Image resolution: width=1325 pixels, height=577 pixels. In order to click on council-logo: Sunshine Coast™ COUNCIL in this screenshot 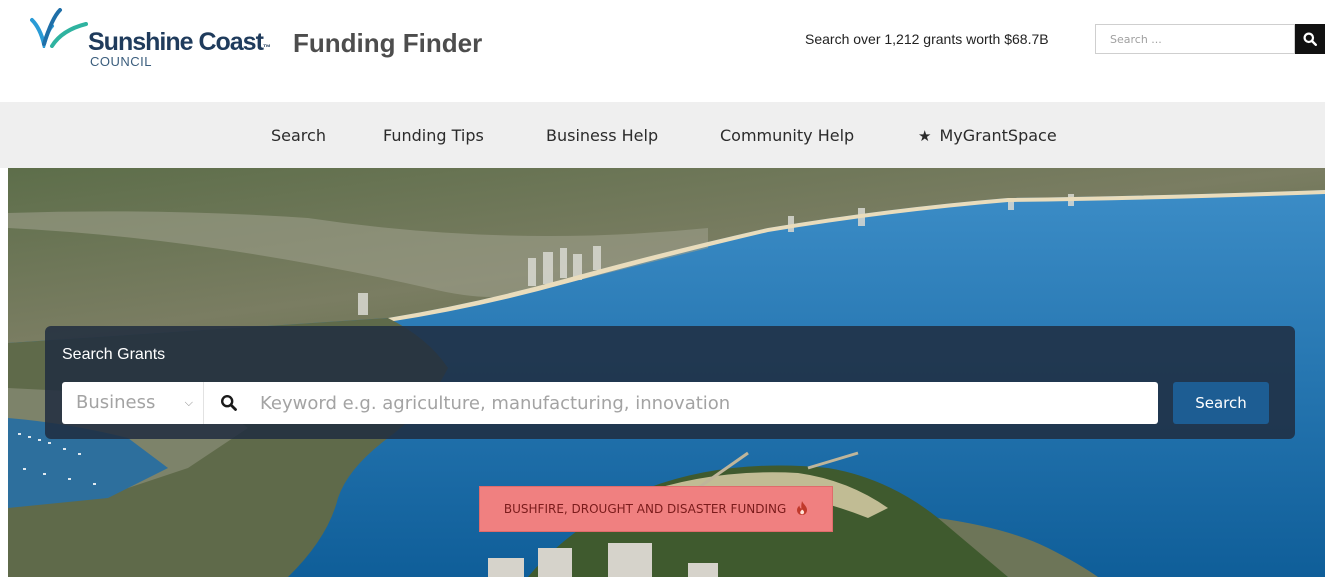, I will do `click(150, 39)`.